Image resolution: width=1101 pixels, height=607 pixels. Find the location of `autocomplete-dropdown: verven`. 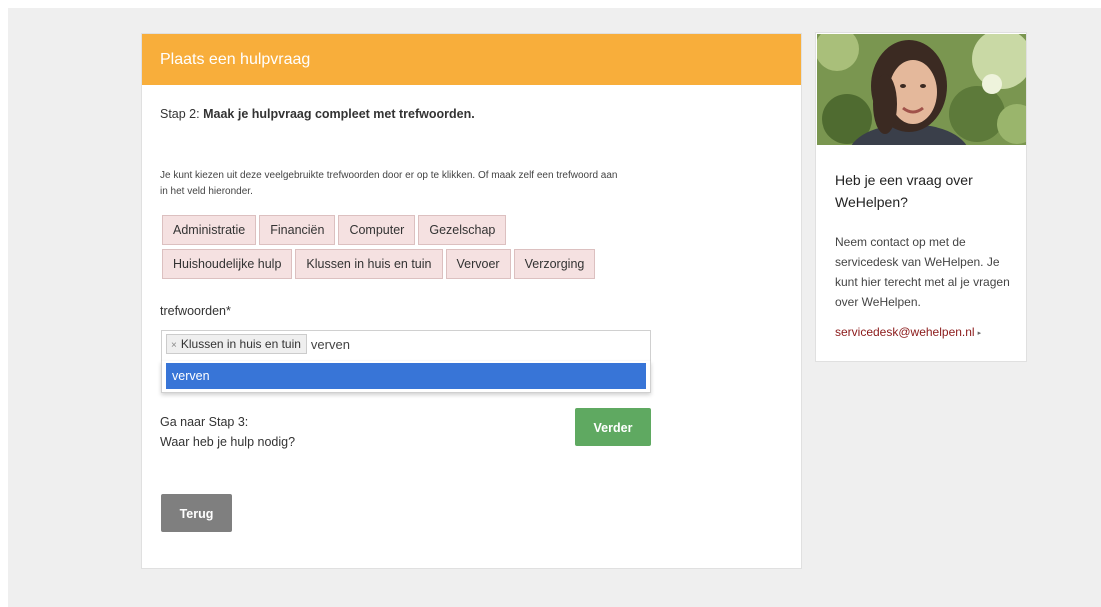

autocomplete-dropdown: verven is located at coordinates (406, 377).